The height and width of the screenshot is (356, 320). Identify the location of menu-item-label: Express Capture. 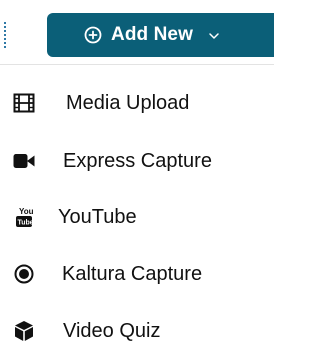
(137, 160).